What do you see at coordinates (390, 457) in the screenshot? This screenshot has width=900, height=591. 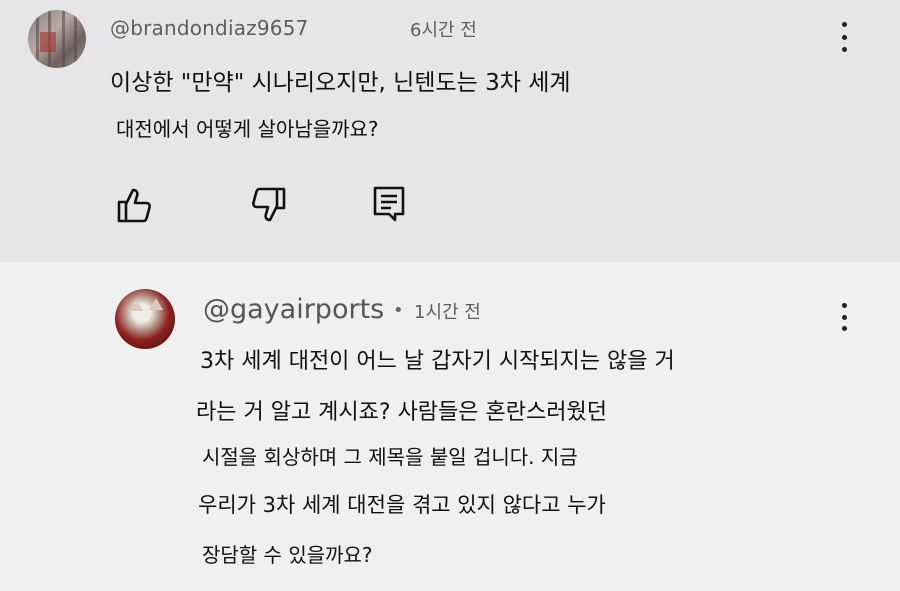 I see `reply-text-line: 시절을 회상하며 그 제목을 붙일 겁니다. 지금` at bounding box center [390, 457].